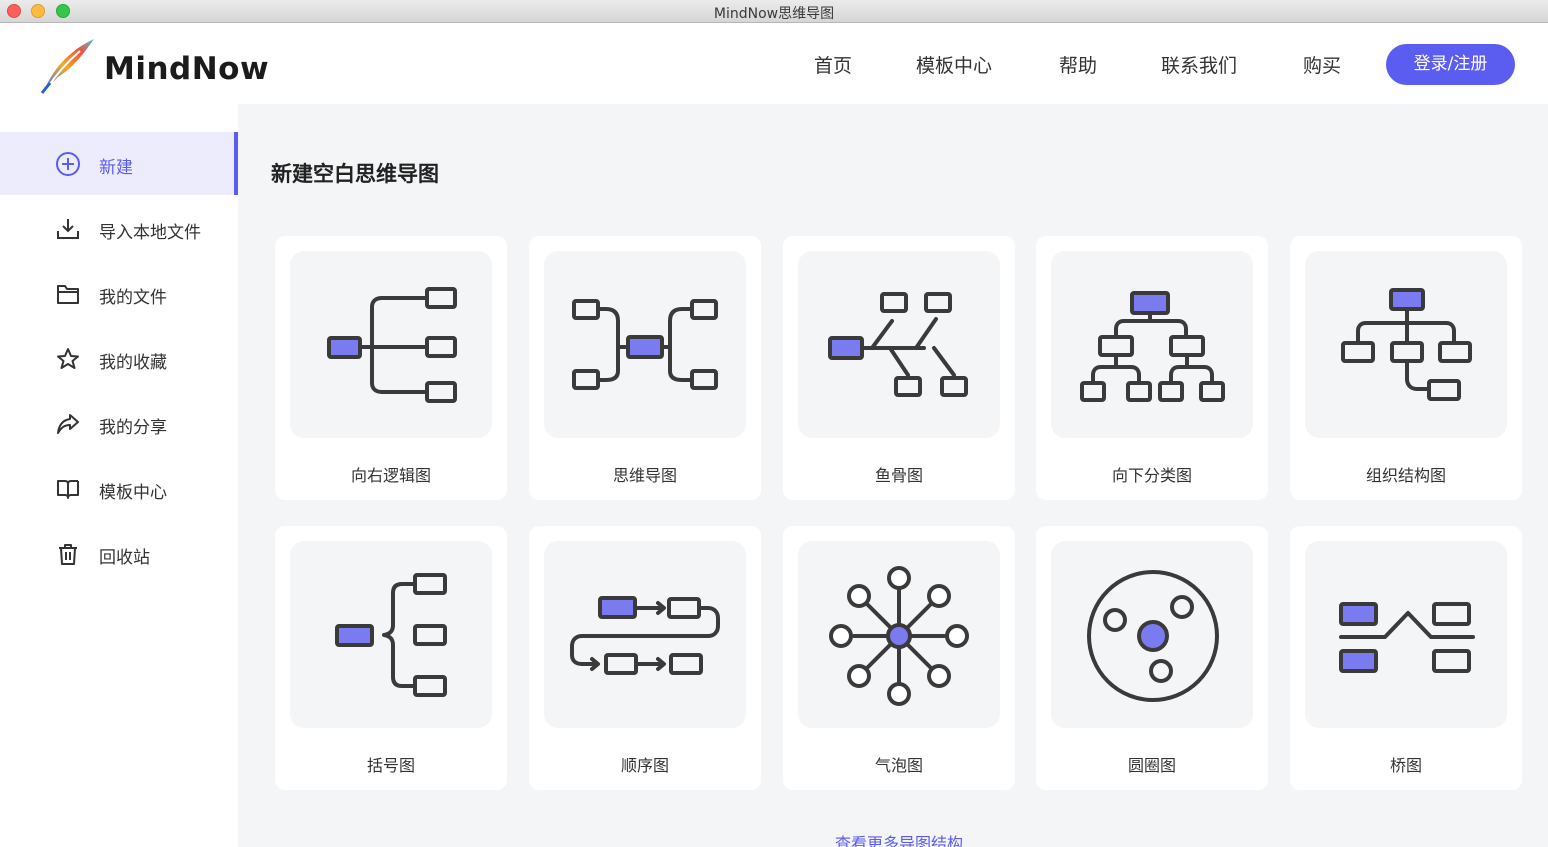  I want to click on trash-icon, so click(68, 554).